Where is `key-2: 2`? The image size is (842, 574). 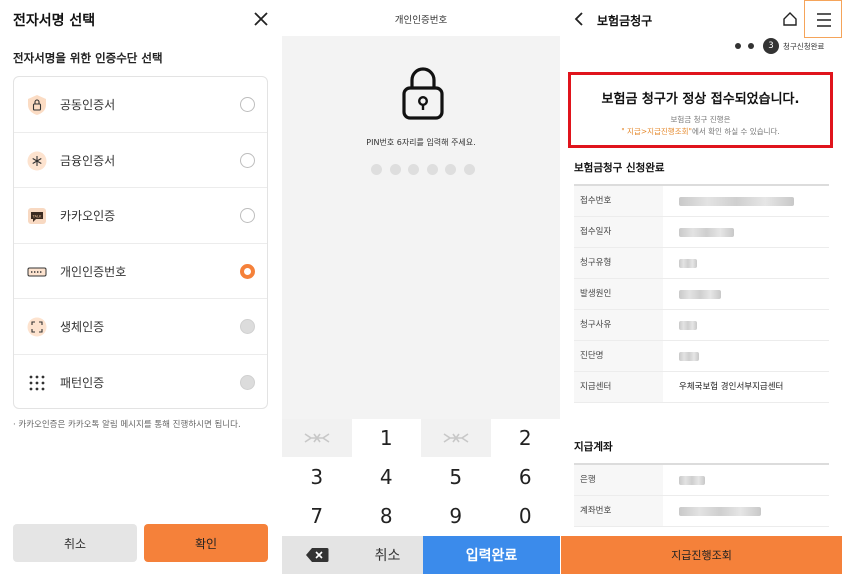 key-2: 2 is located at coordinates (525, 438).